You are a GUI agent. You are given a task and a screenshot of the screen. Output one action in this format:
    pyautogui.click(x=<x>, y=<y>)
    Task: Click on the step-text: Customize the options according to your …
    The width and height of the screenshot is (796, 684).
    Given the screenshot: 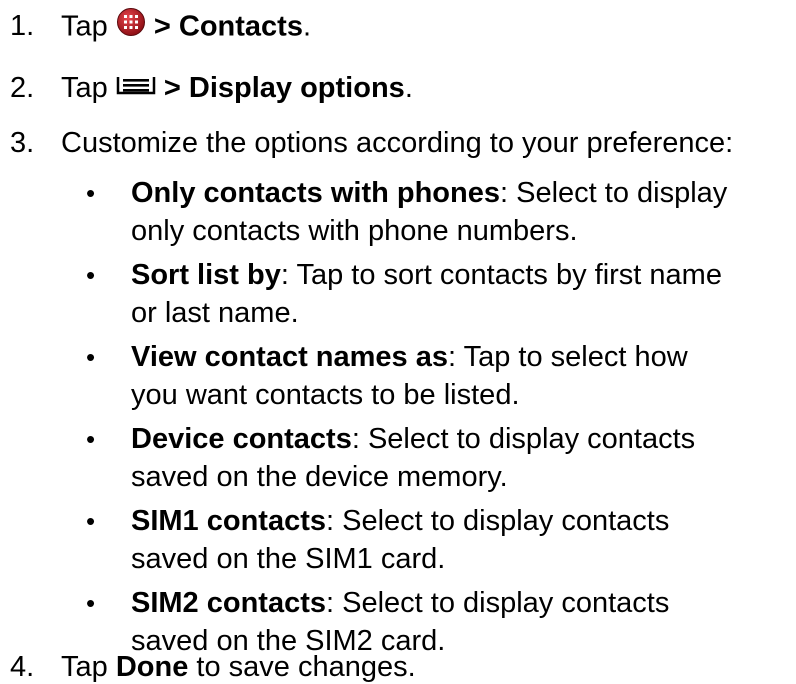 What is the action you would take?
    pyautogui.click(x=397, y=143)
    